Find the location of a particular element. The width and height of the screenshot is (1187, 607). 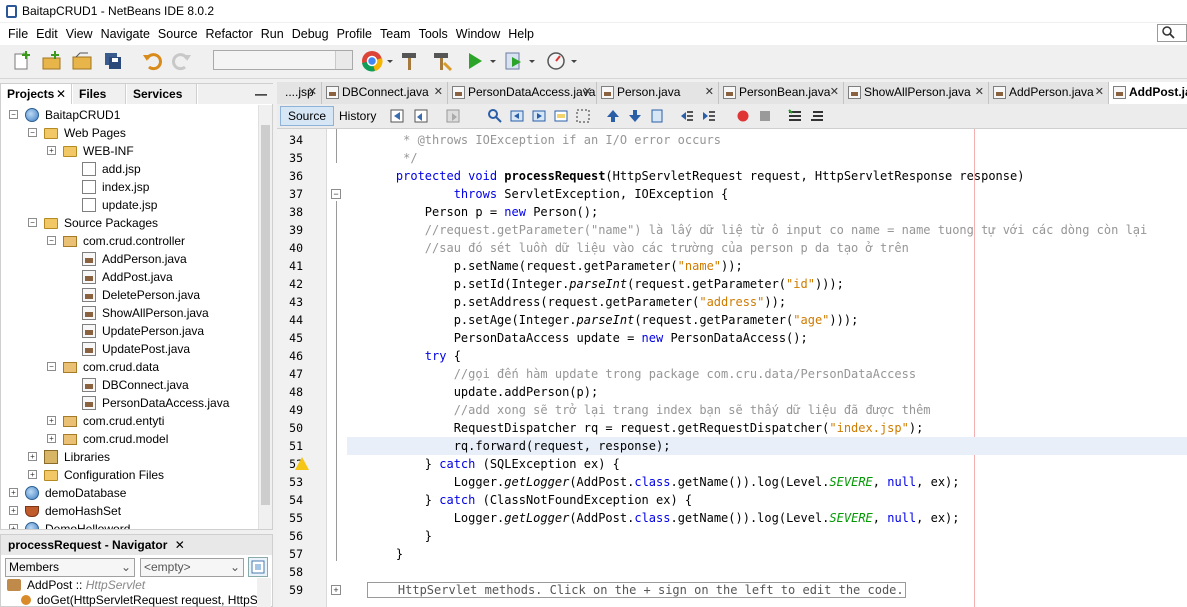

navigator-item-method: doGet(HttpServletRequest request, HttpSe is located at coordinates (142, 600).